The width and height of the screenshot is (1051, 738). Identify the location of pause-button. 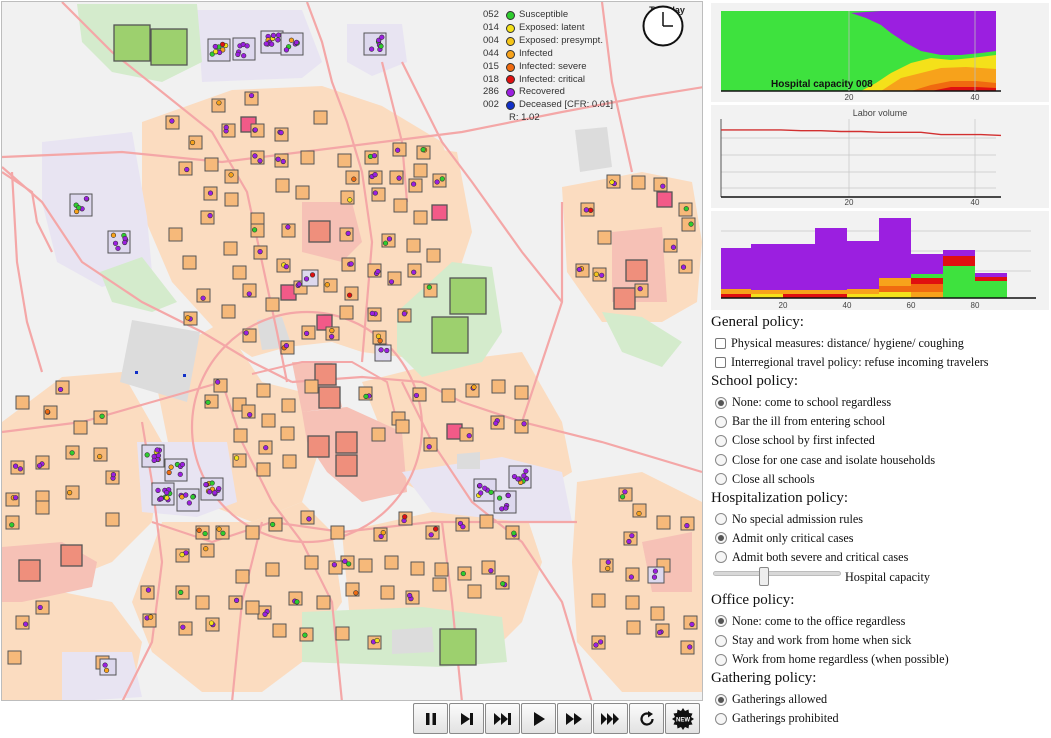
(430, 718).